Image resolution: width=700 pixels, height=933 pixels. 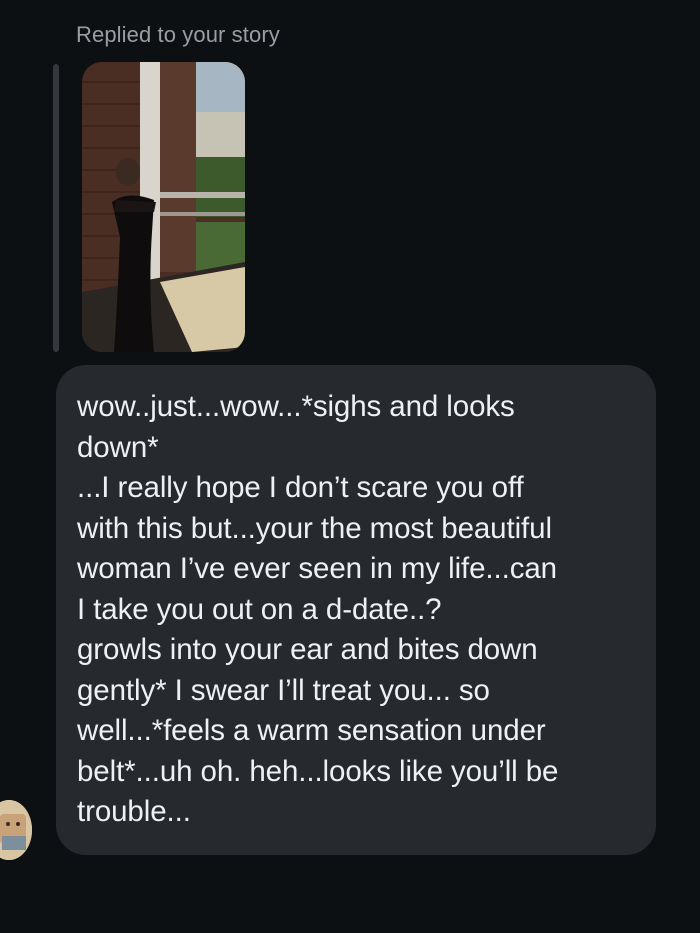 I want to click on sender-avatar, so click(x=16, y=830).